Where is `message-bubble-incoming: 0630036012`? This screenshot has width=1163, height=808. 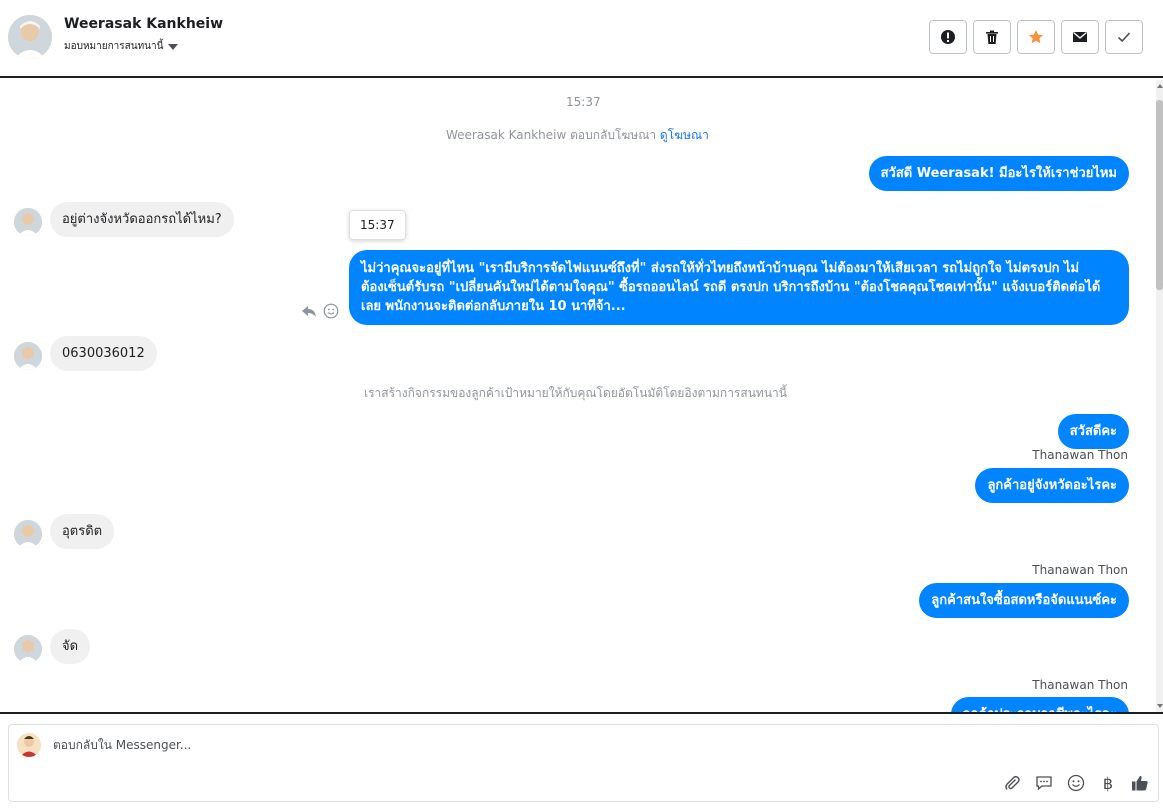 message-bubble-incoming: 0630036012 is located at coordinates (103, 353).